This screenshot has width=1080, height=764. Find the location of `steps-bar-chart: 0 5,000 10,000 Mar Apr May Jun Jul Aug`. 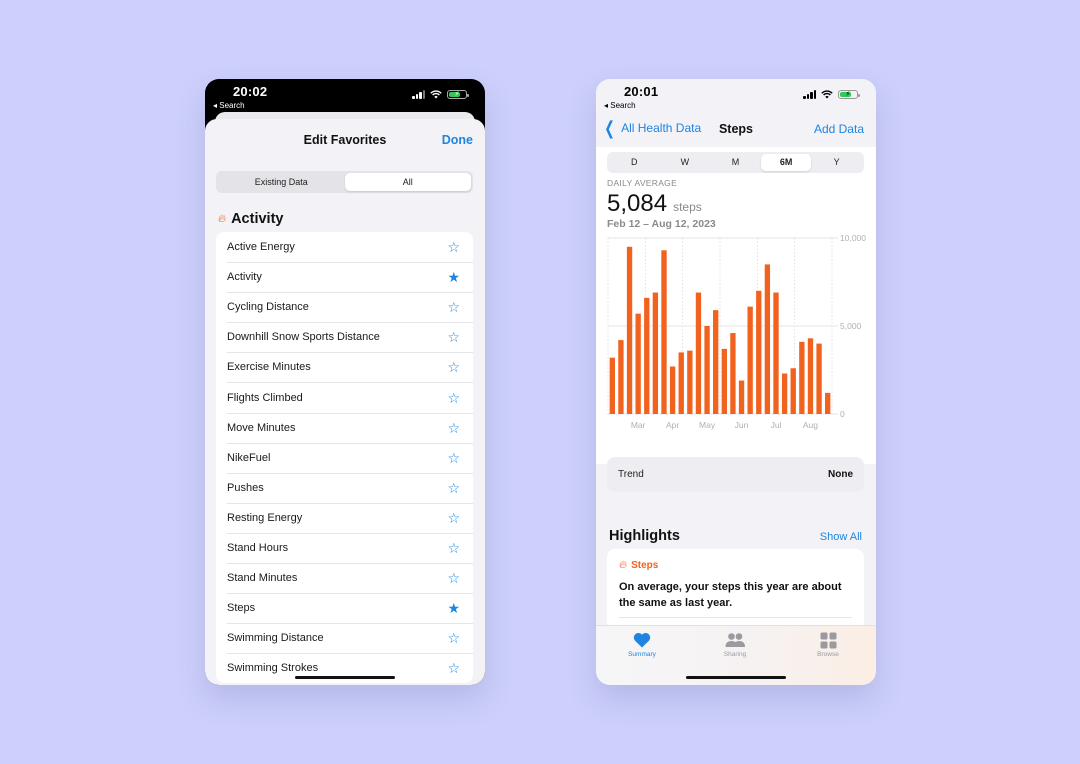

steps-bar-chart: 0 5,000 10,000 Mar Apr May Jun Jul Aug is located at coordinates (736, 341).